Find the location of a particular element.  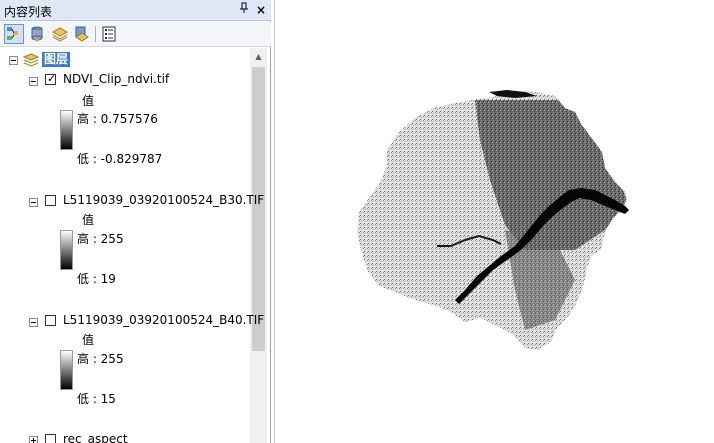

layer-name: L5119039_03920100524_B40.TIF is located at coordinates (163, 320).